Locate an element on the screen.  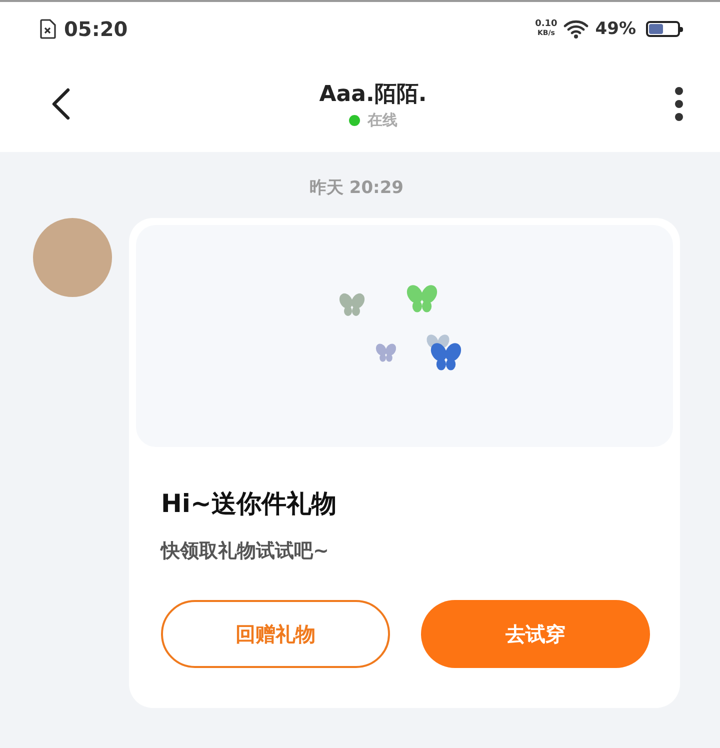
try-on-button: 去试穿 is located at coordinates (535, 634).